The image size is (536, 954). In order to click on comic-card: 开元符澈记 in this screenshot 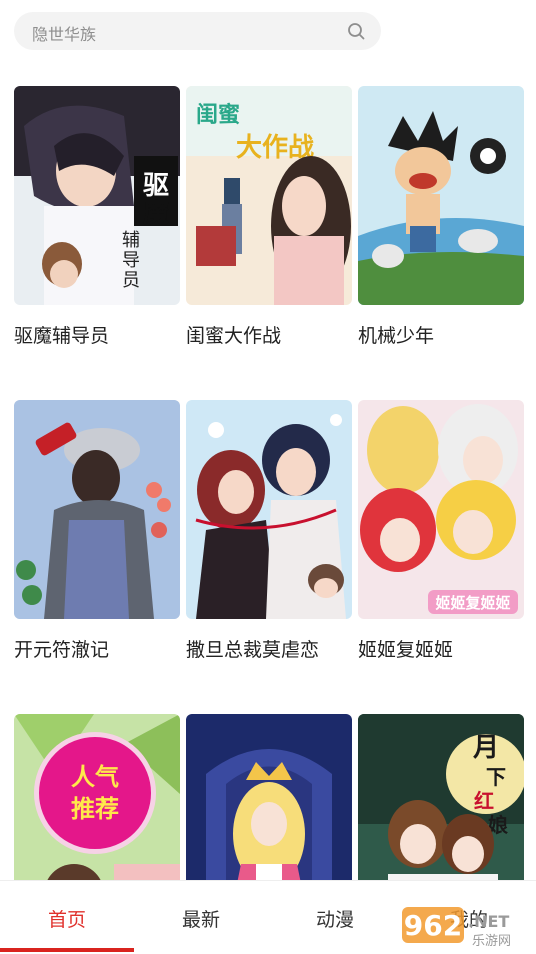, I will do `click(97, 531)`.